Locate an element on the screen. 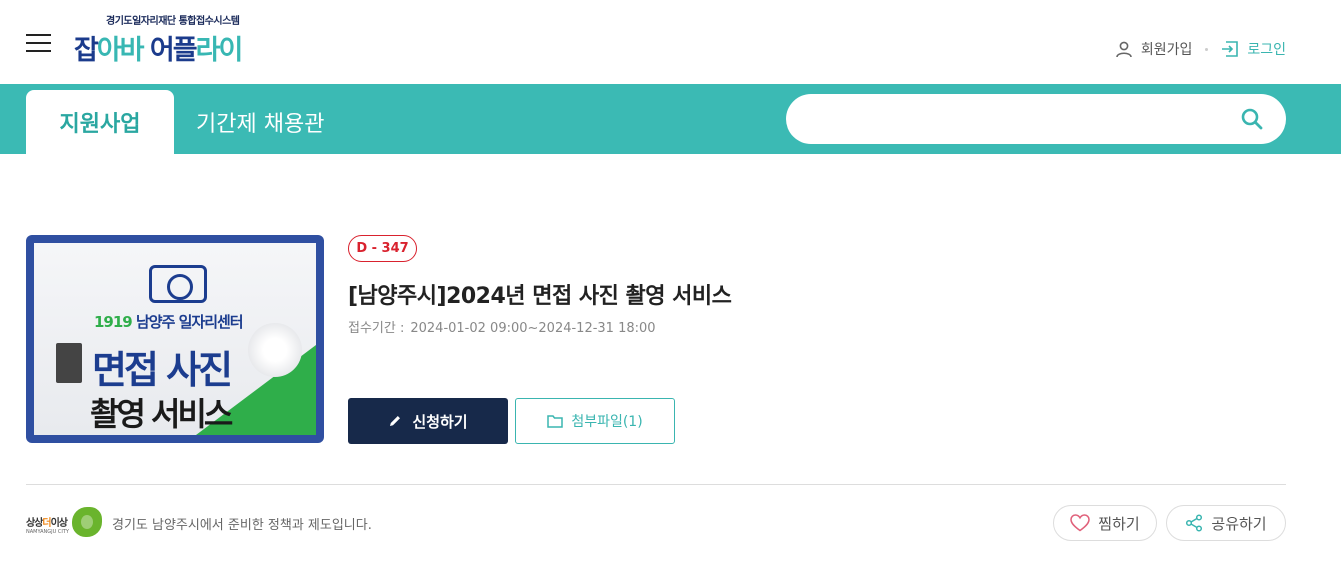 Image resolution: width=1341 pixels, height=572 pixels. heart-icon is located at coordinates (1080, 523).